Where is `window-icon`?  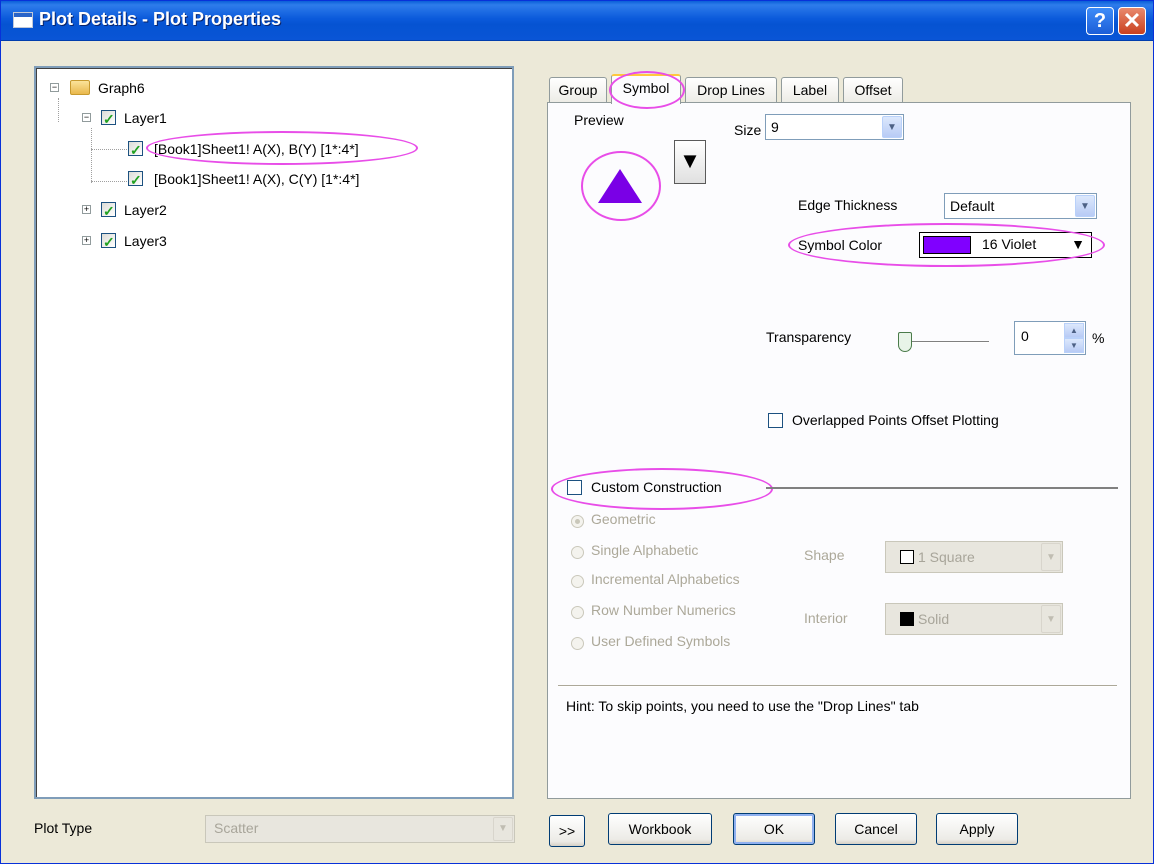 window-icon is located at coordinates (23, 20).